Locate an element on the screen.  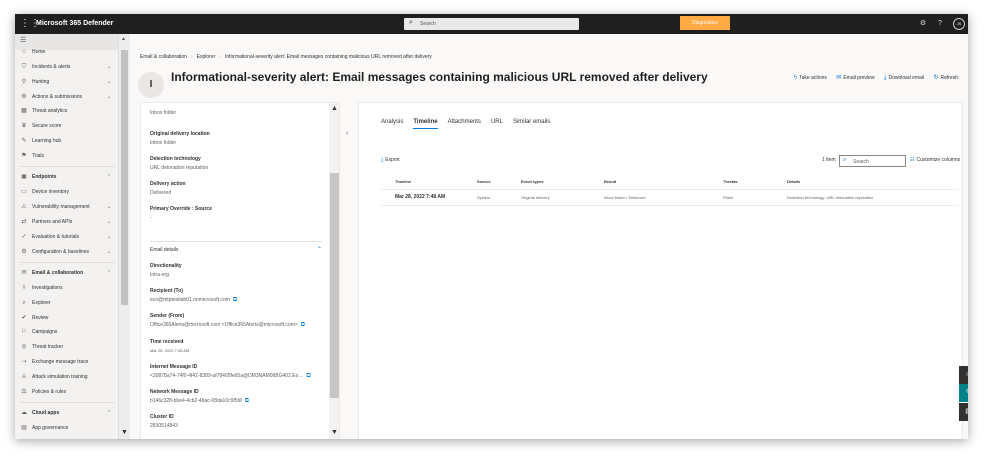
download-email-button: ⤓ Download email is located at coordinates (904, 78).